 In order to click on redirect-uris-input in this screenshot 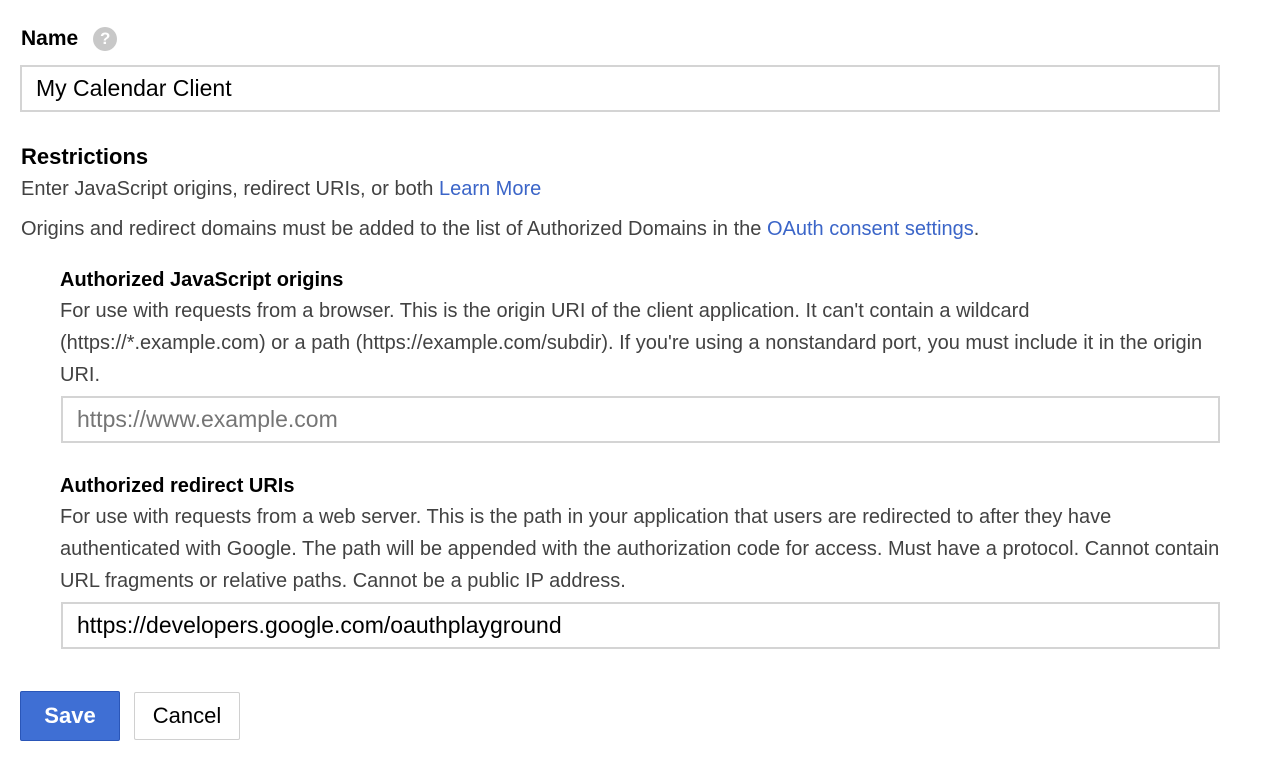, I will do `click(640, 625)`.